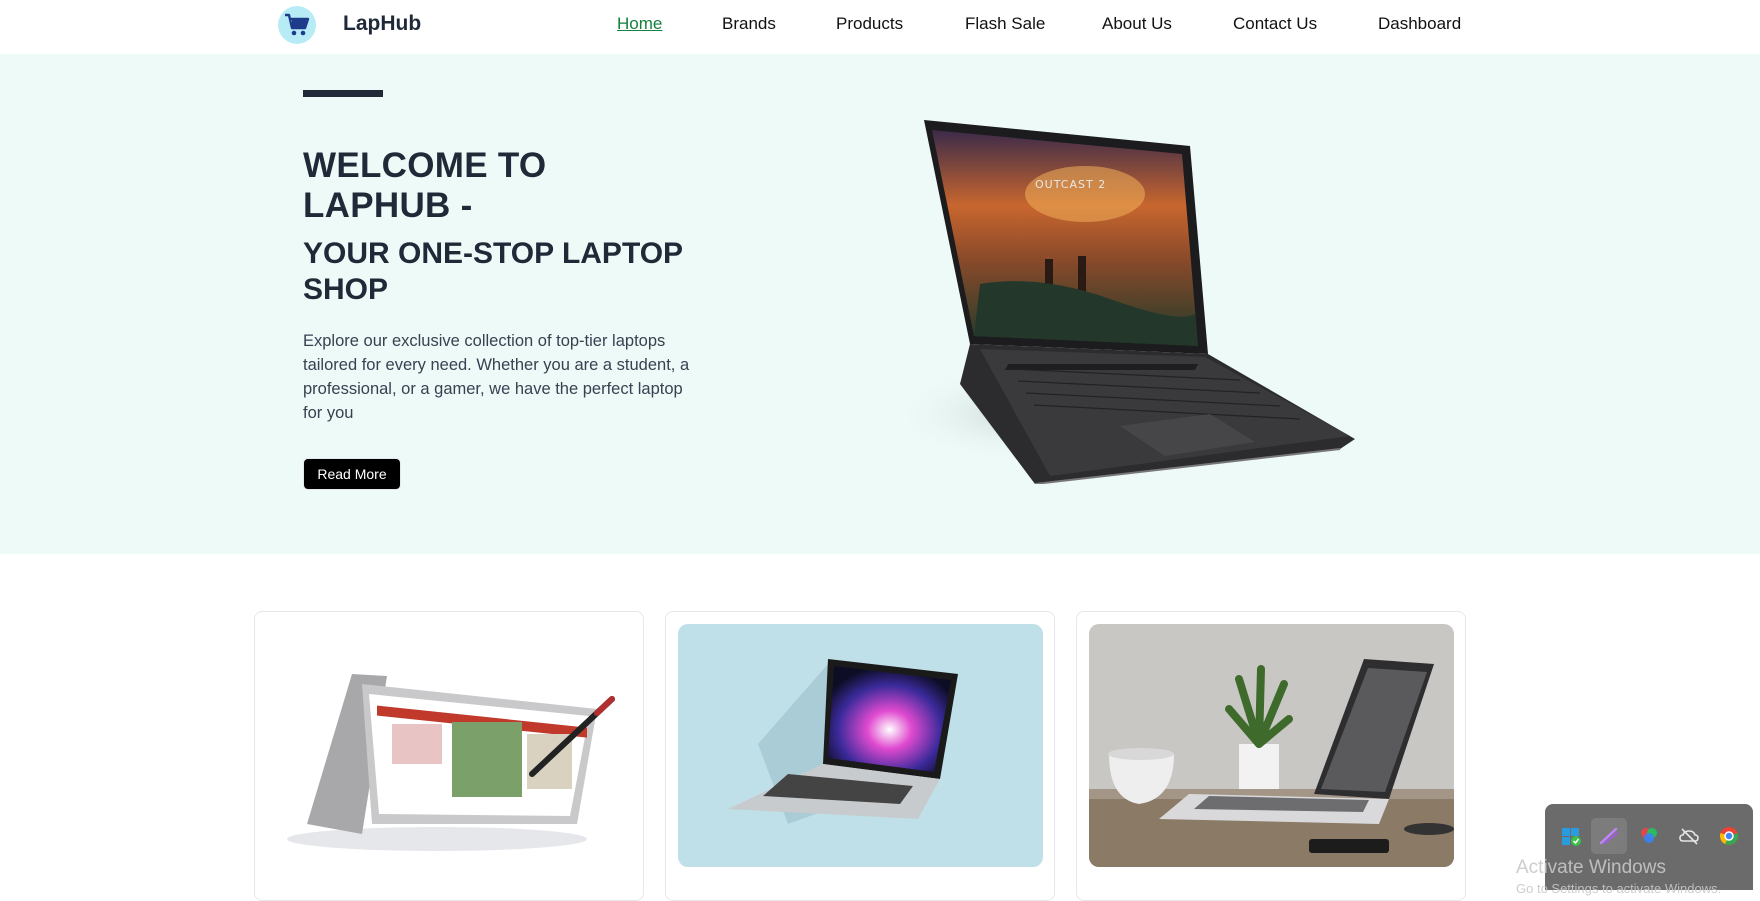 Image resolution: width=1760 pixels, height=901 pixels. Describe the element at coordinates (297, 25) in the screenshot. I see `shopping-cart-icon` at that location.